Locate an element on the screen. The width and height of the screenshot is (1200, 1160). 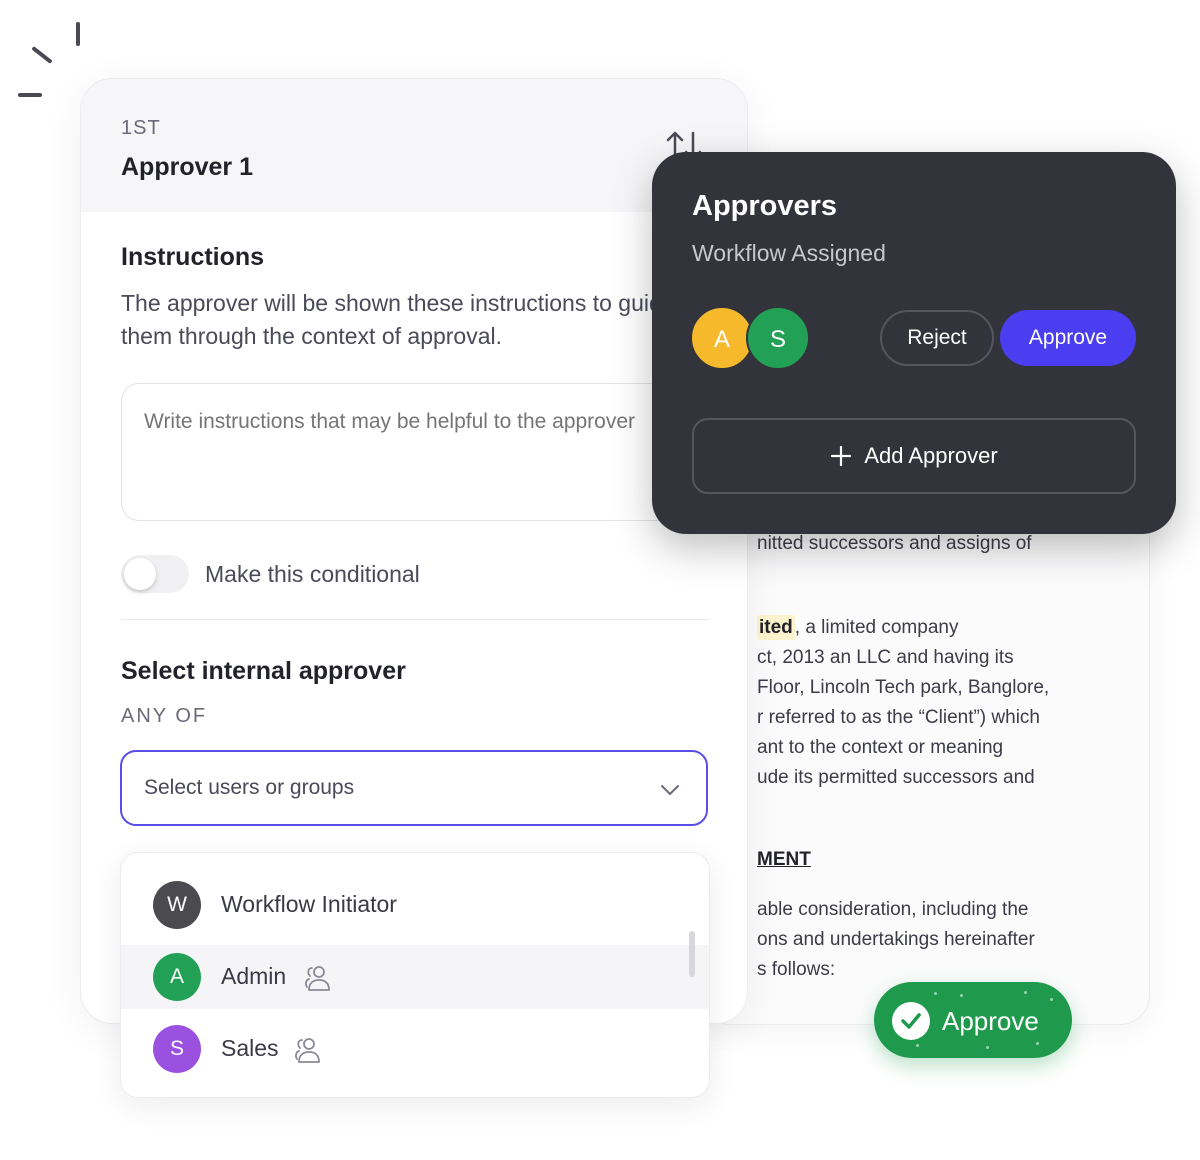
any-of-label: ANY OF is located at coordinates (164, 716).